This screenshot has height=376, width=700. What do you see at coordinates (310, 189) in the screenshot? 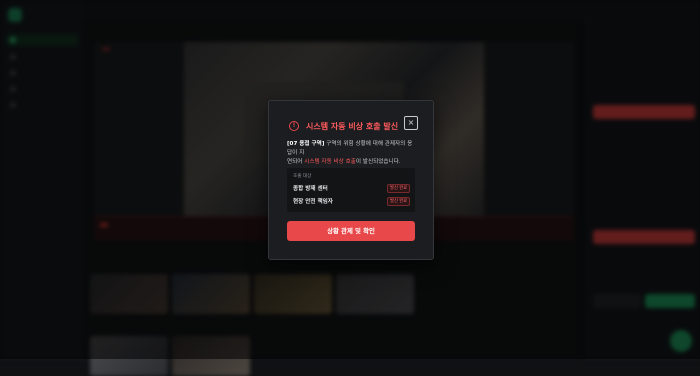
I see `contact-name: 종합 방재 센터` at bounding box center [310, 189].